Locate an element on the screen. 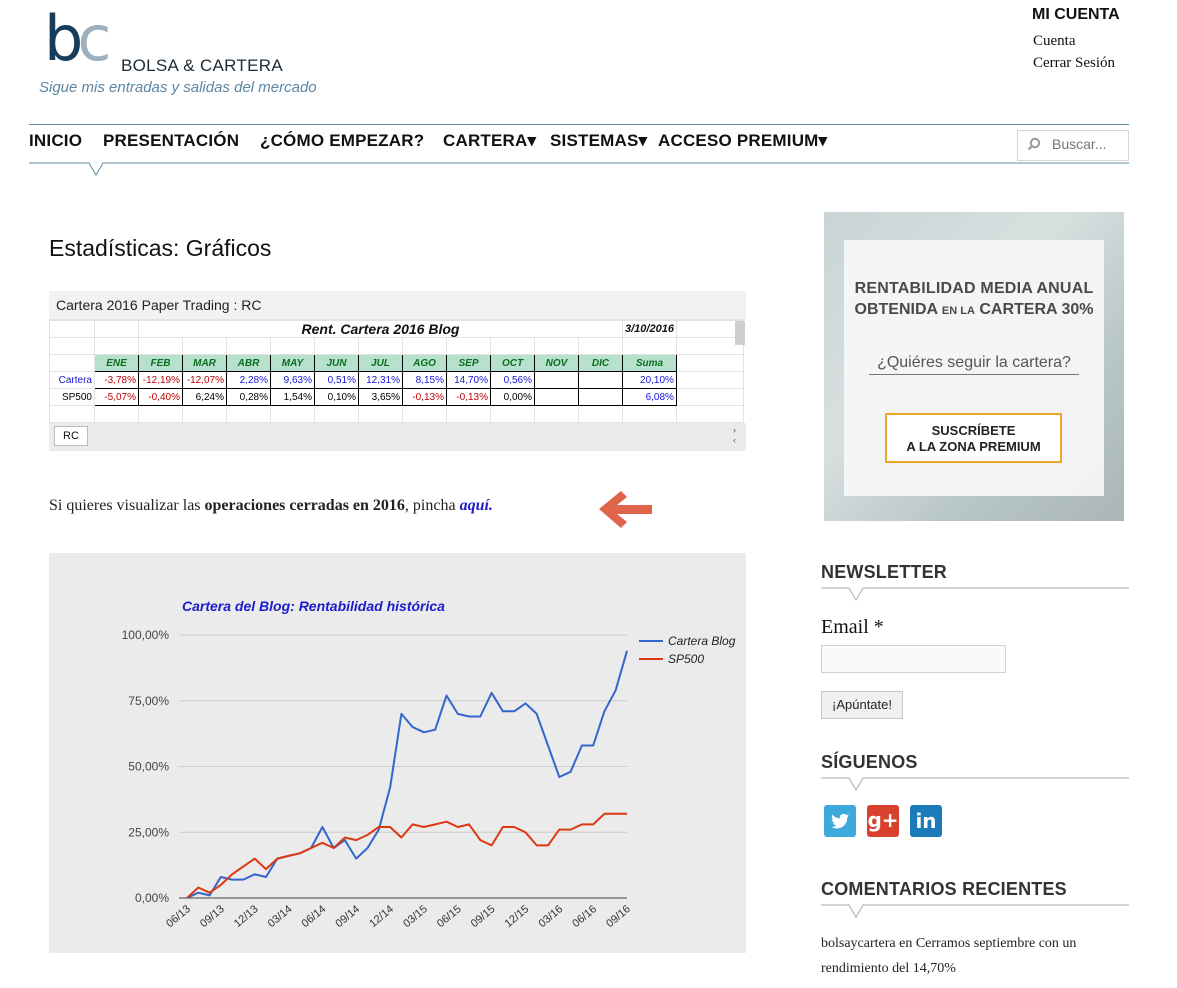  nav-item-inicio: INICIO is located at coordinates (55, 141).